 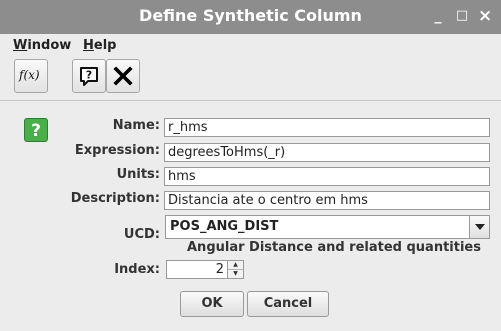 I want to click on description-label: Description:, so click(x=115, y=198).